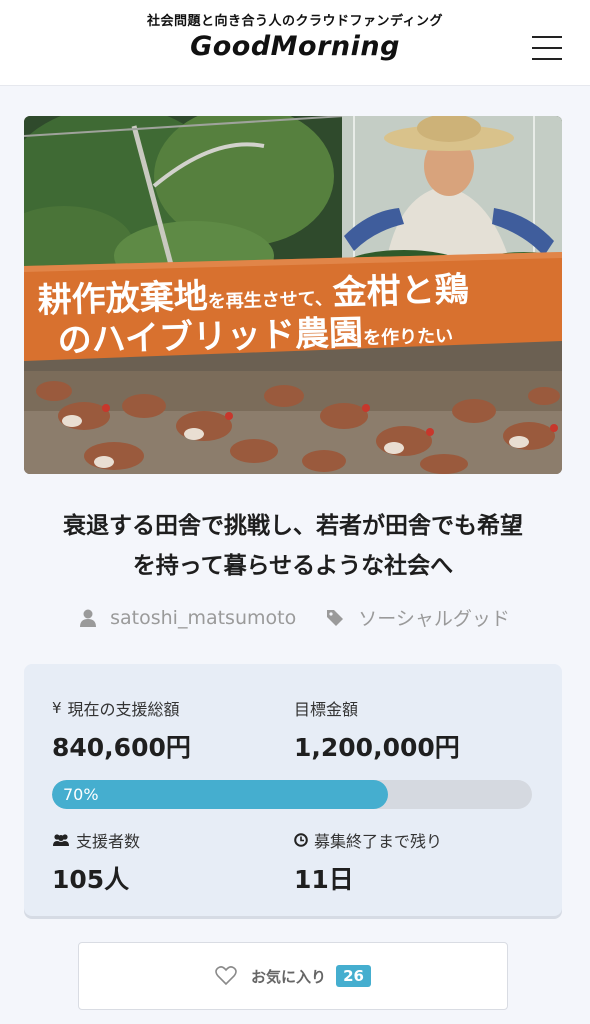 The height and width of the screenshot is (1024, 590). I want to click on remaining-value: 11日, so click(324, 879).